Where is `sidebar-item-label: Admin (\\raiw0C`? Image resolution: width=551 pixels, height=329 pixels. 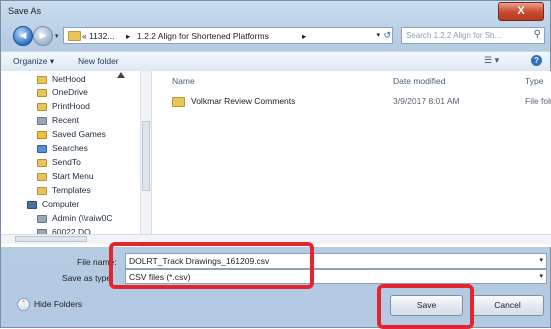 sidebar-item-label: Admin (\\raiw0C is located at coordinates (82, 218).